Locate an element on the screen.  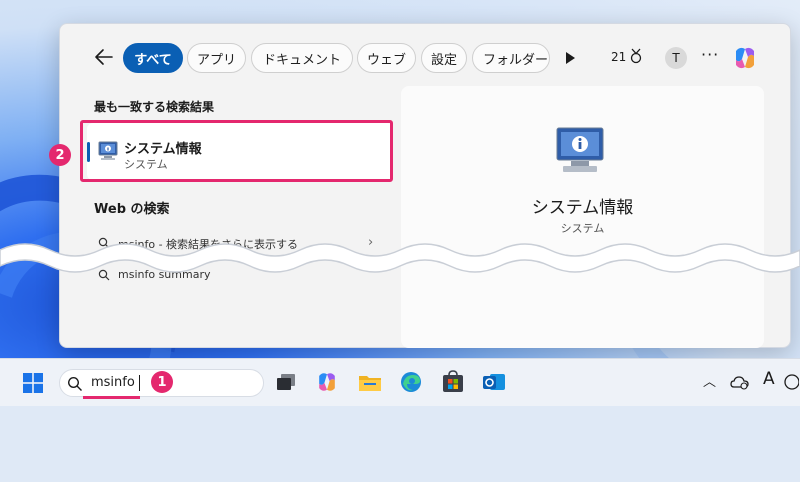
preview-title: システム情報 is located at coordinates (582, 208).